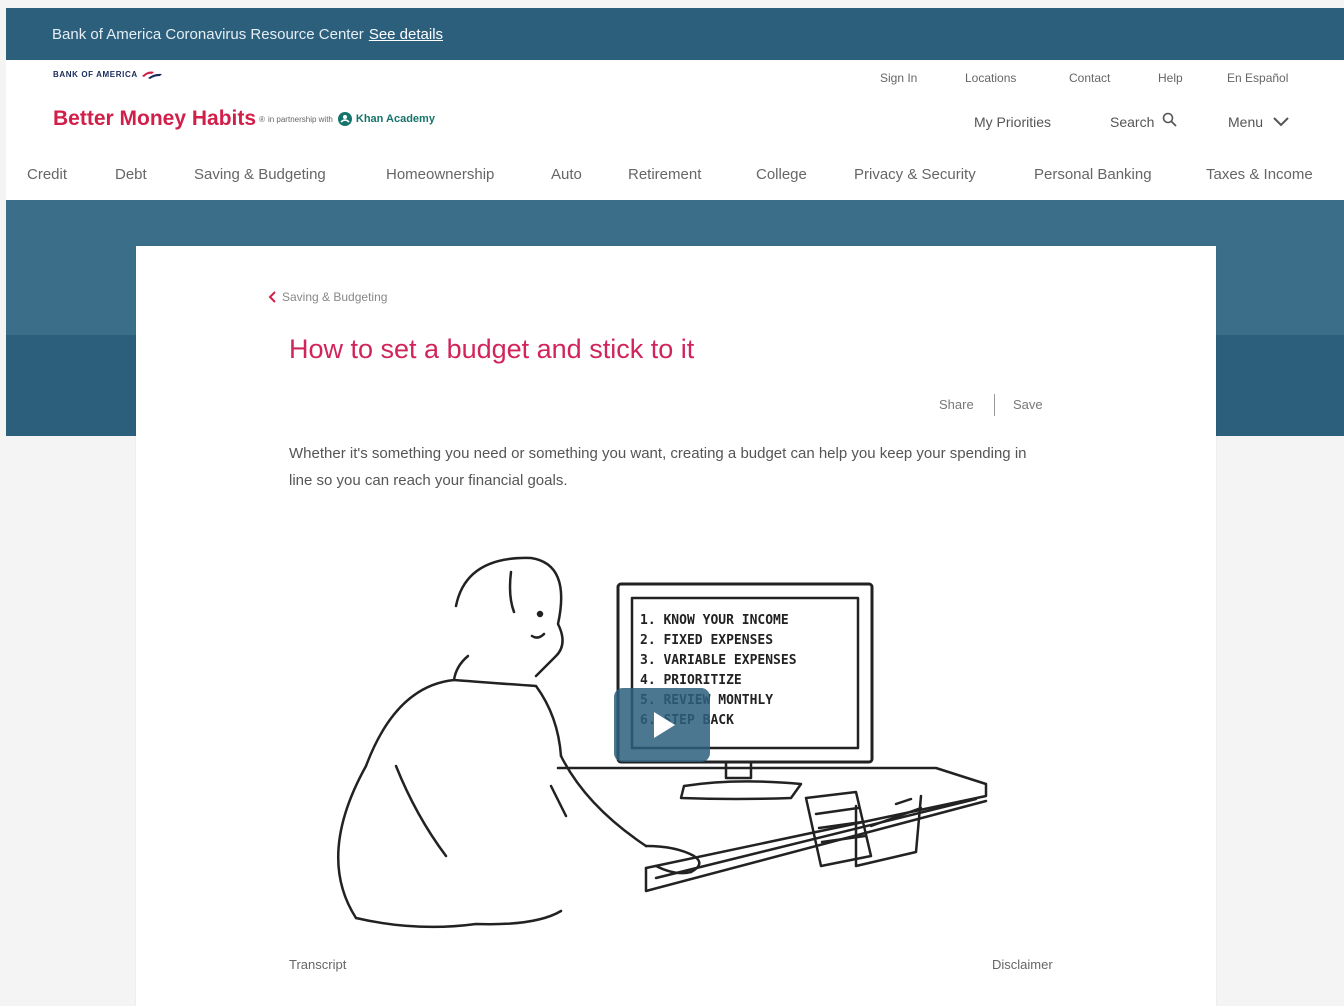 Image resolution: width=1344 pixels, height=1006 pixels. I want to click on locations-link: Locations, so click(990, 78).